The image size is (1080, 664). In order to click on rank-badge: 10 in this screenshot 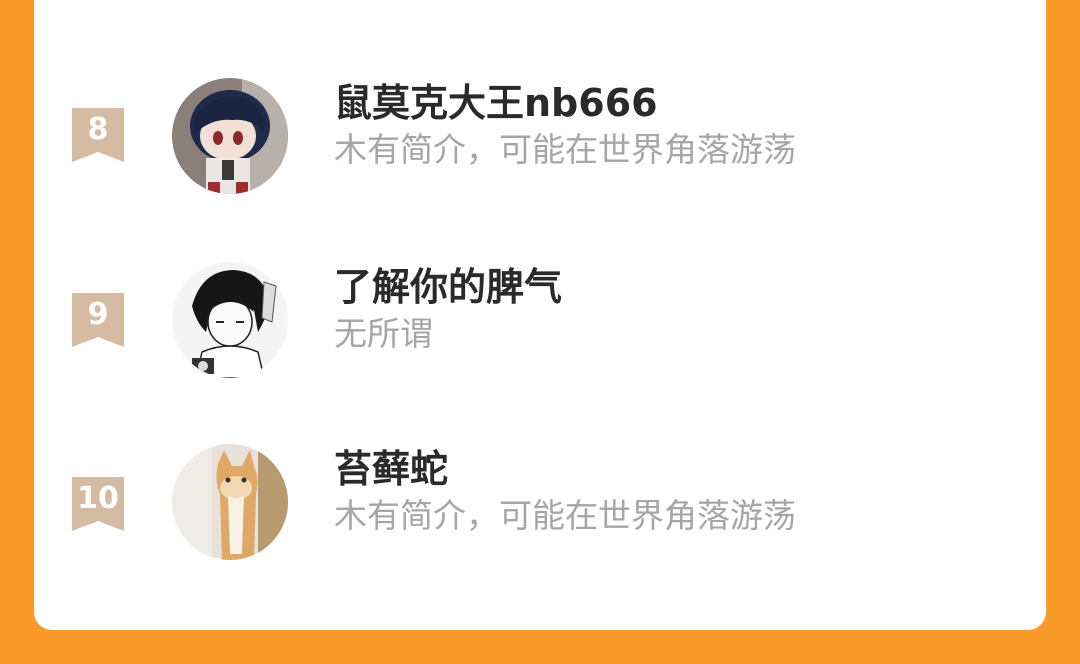, I will do `click(98, 504)`.